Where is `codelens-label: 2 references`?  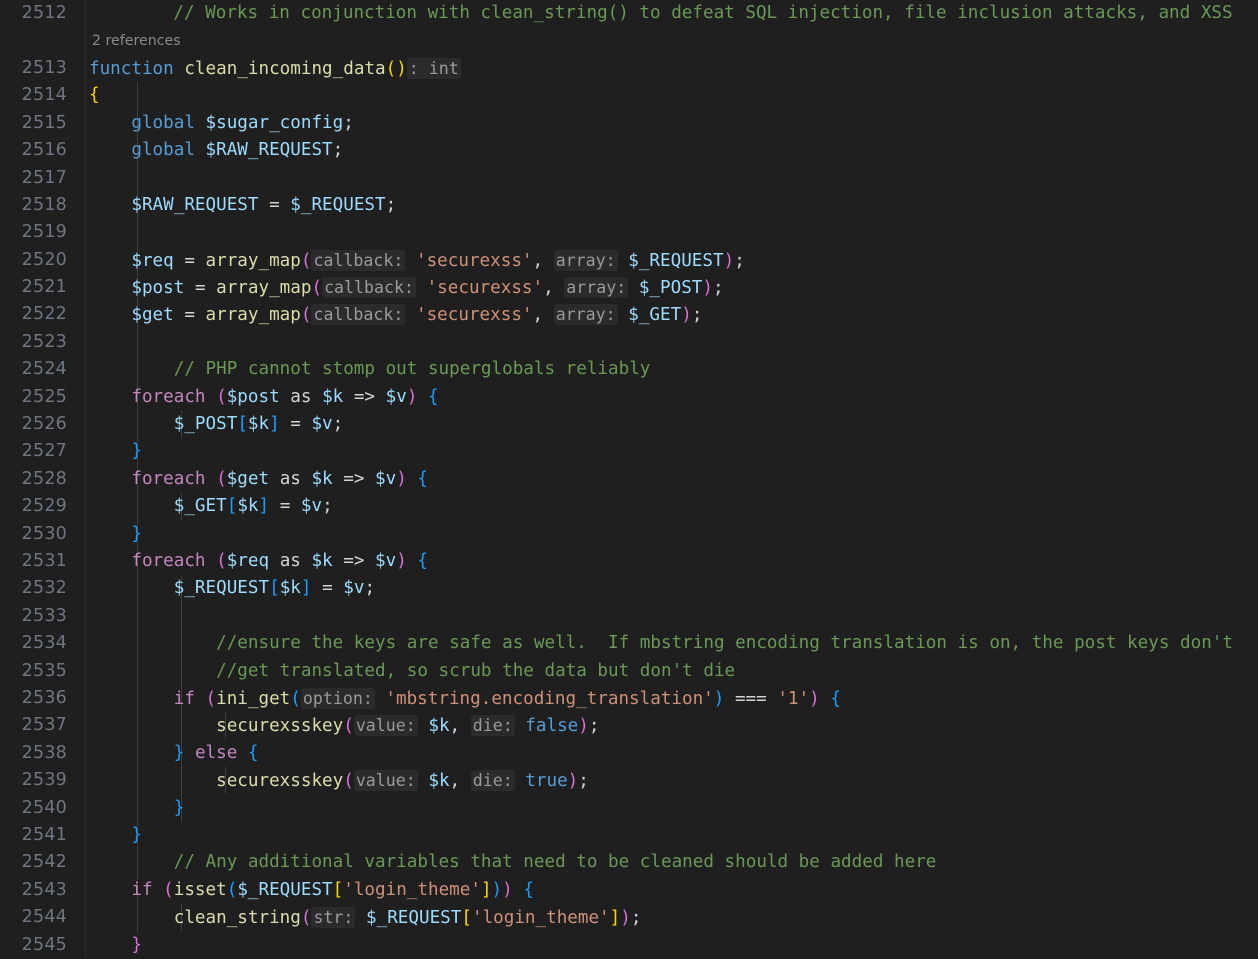
codelens-label: 2 references is located at coordinates (136, 41).